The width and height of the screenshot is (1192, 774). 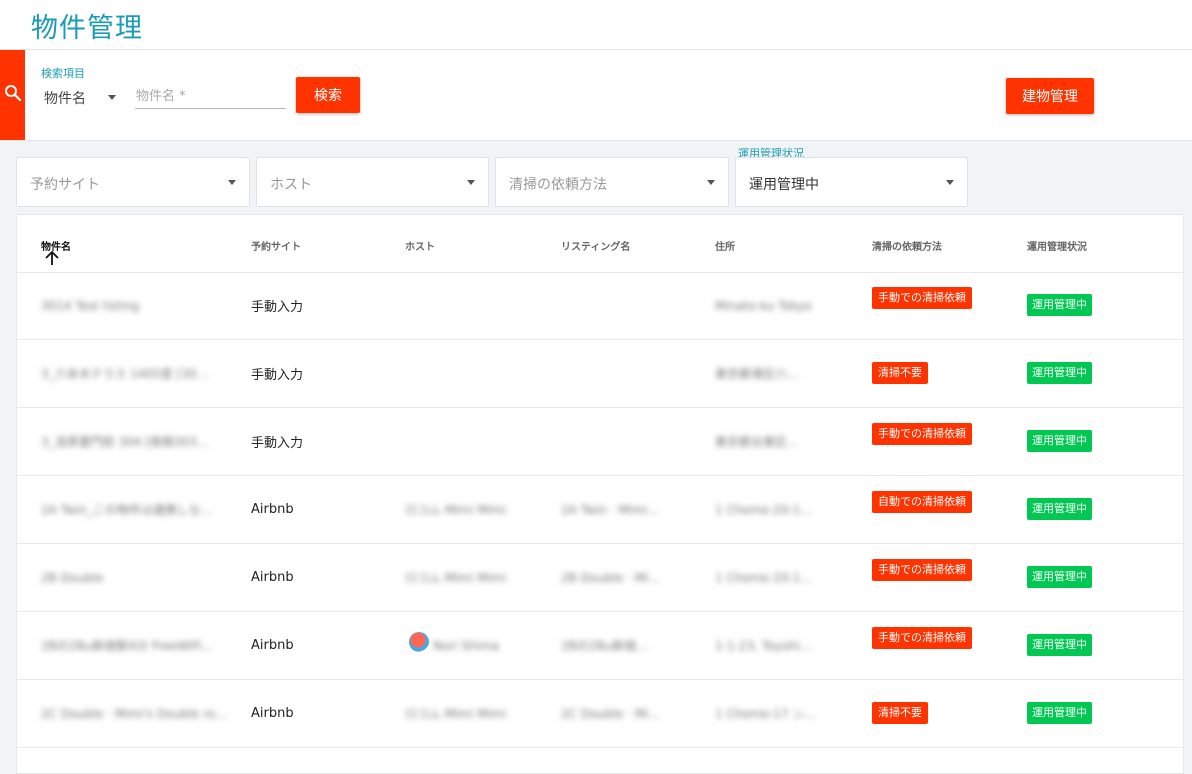 I want to click on column-header-site: 予約サイト, so click(x=276, y=245).